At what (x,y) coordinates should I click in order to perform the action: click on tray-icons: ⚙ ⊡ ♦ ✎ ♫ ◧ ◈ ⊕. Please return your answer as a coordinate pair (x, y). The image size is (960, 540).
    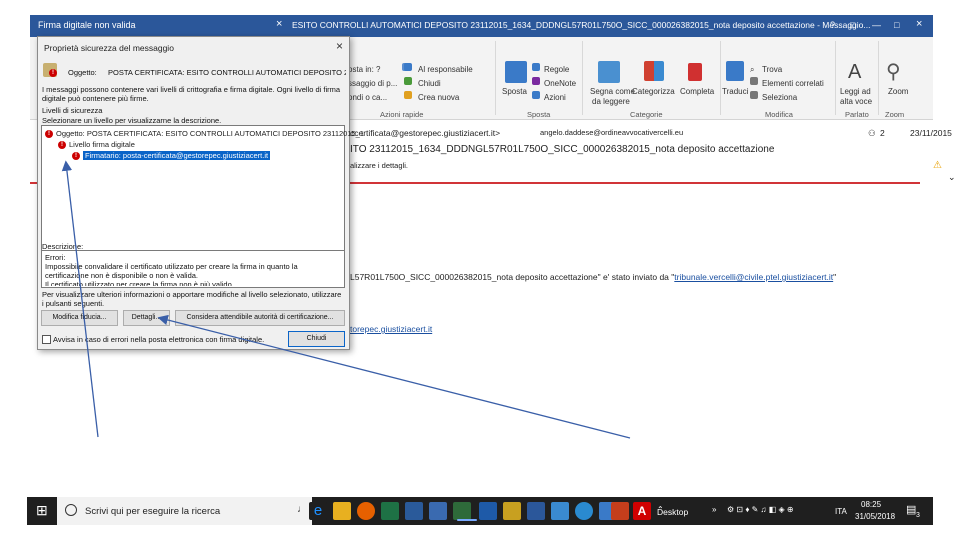
    Looking at the image, I should click on (760, 509).